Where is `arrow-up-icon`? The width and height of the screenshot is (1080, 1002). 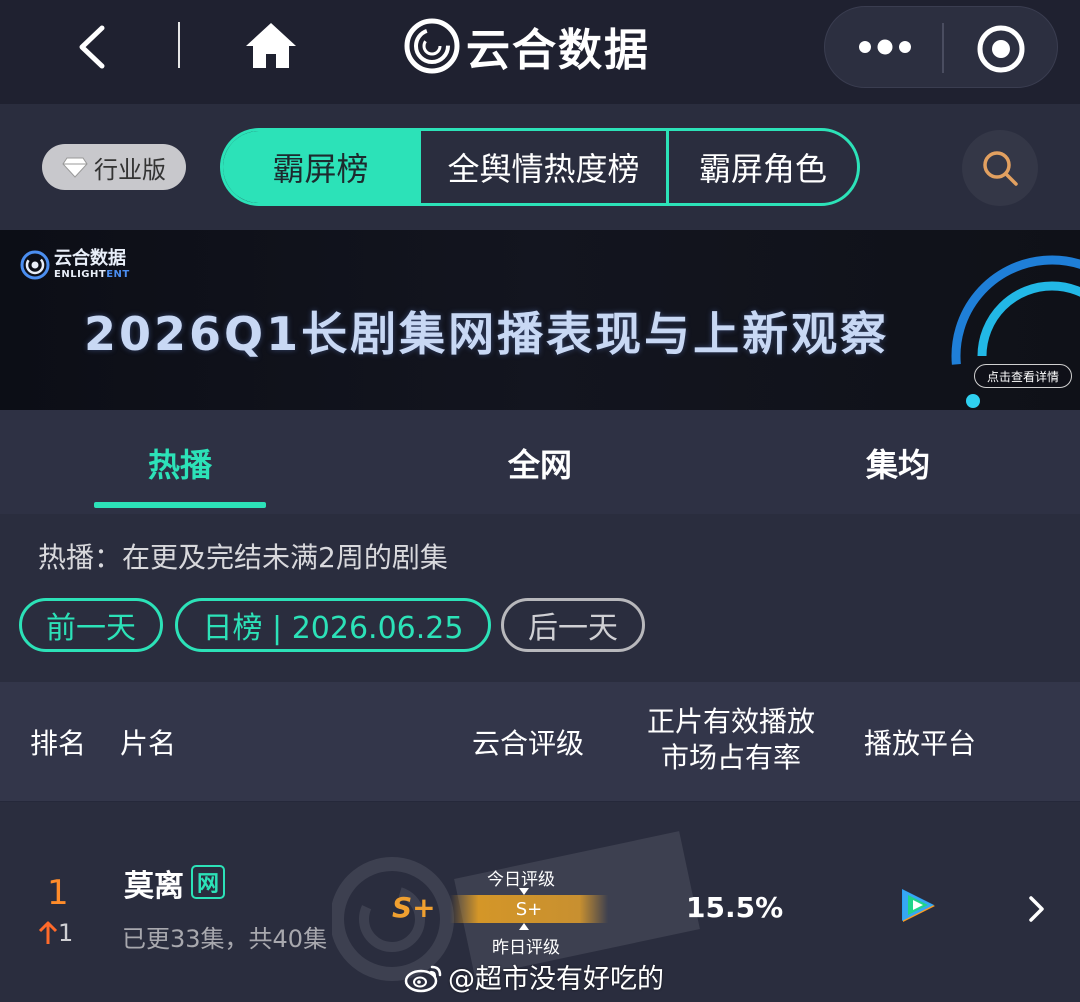
arrow-up-icon is located at coordinates (48, 932).